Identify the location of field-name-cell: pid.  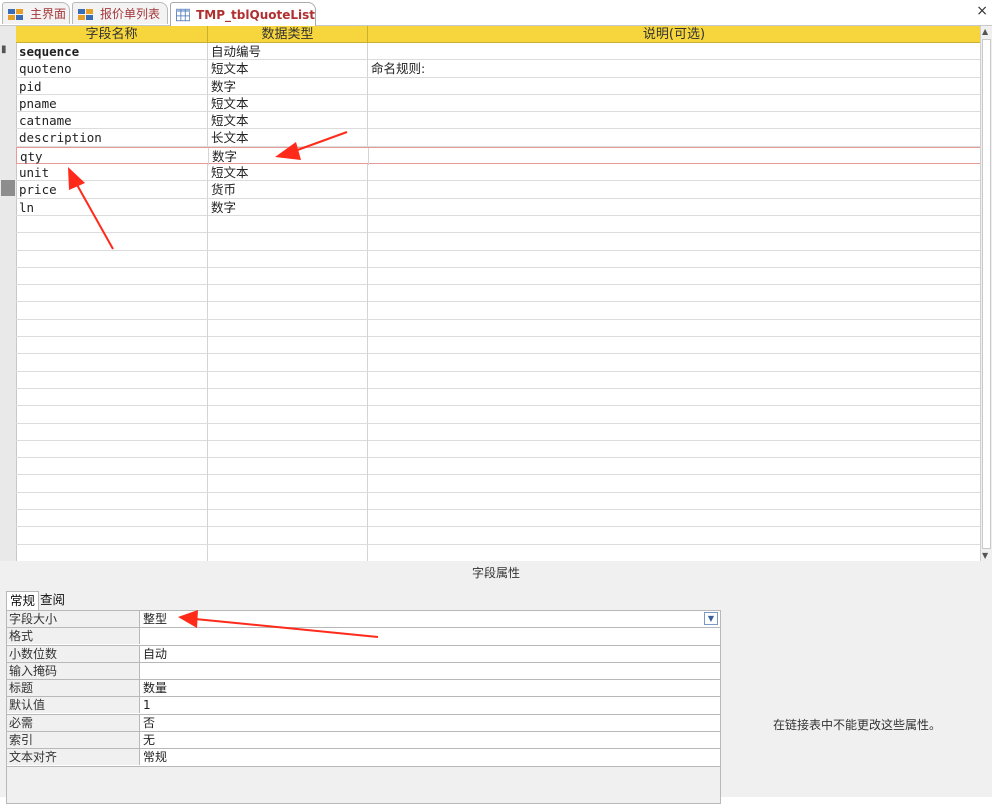
(112, 86).